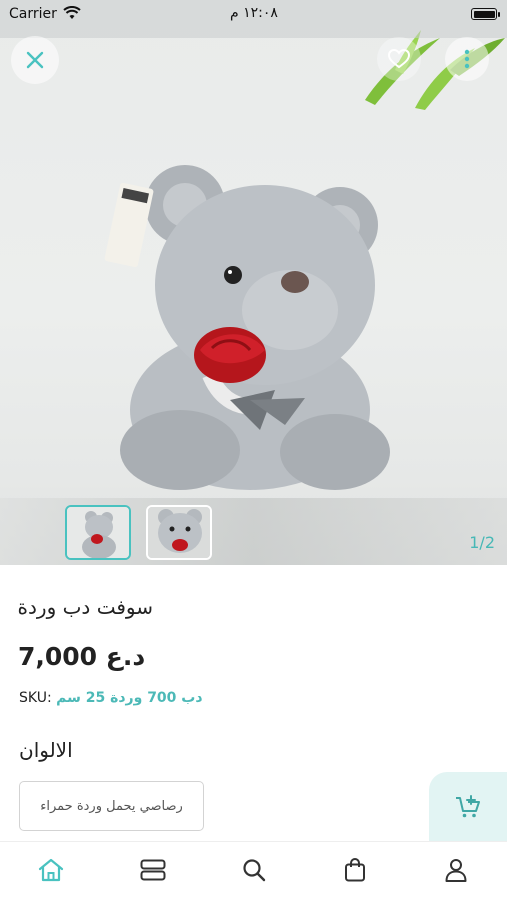 This screenshot has height=900, width=507. Describe the element at coordinates (111, 806) in the screenshot. I see `color-option-gray-red-rose: رصاصي يحمل وردة حمراء` at that location.